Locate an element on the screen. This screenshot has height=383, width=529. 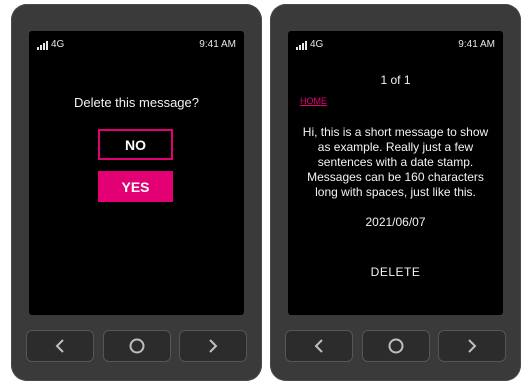
delete-button: DELETE is located at coordinates (395, 272).